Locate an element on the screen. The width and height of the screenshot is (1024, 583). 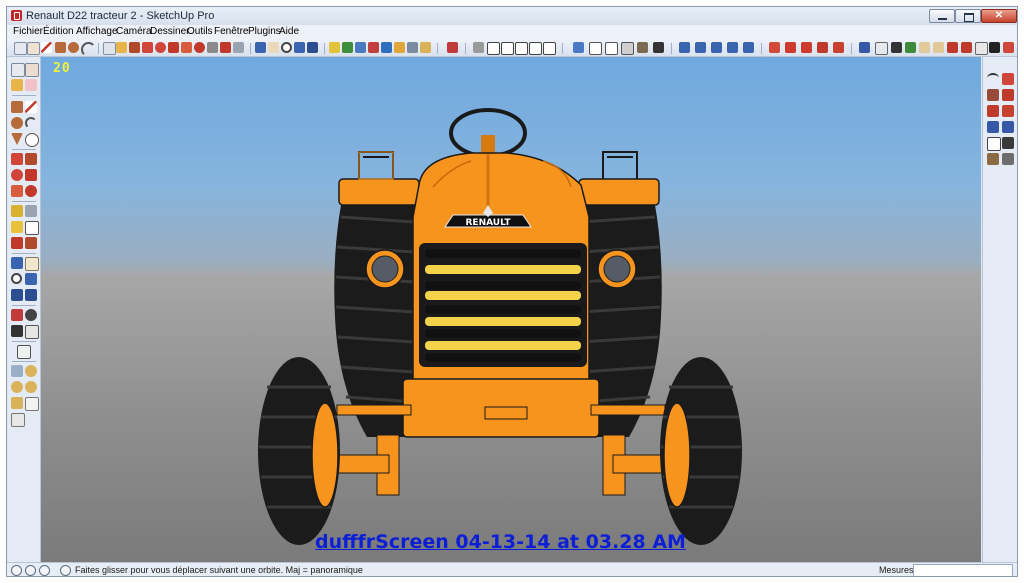
plugin-5-icon is located at coordinates (838, 47).